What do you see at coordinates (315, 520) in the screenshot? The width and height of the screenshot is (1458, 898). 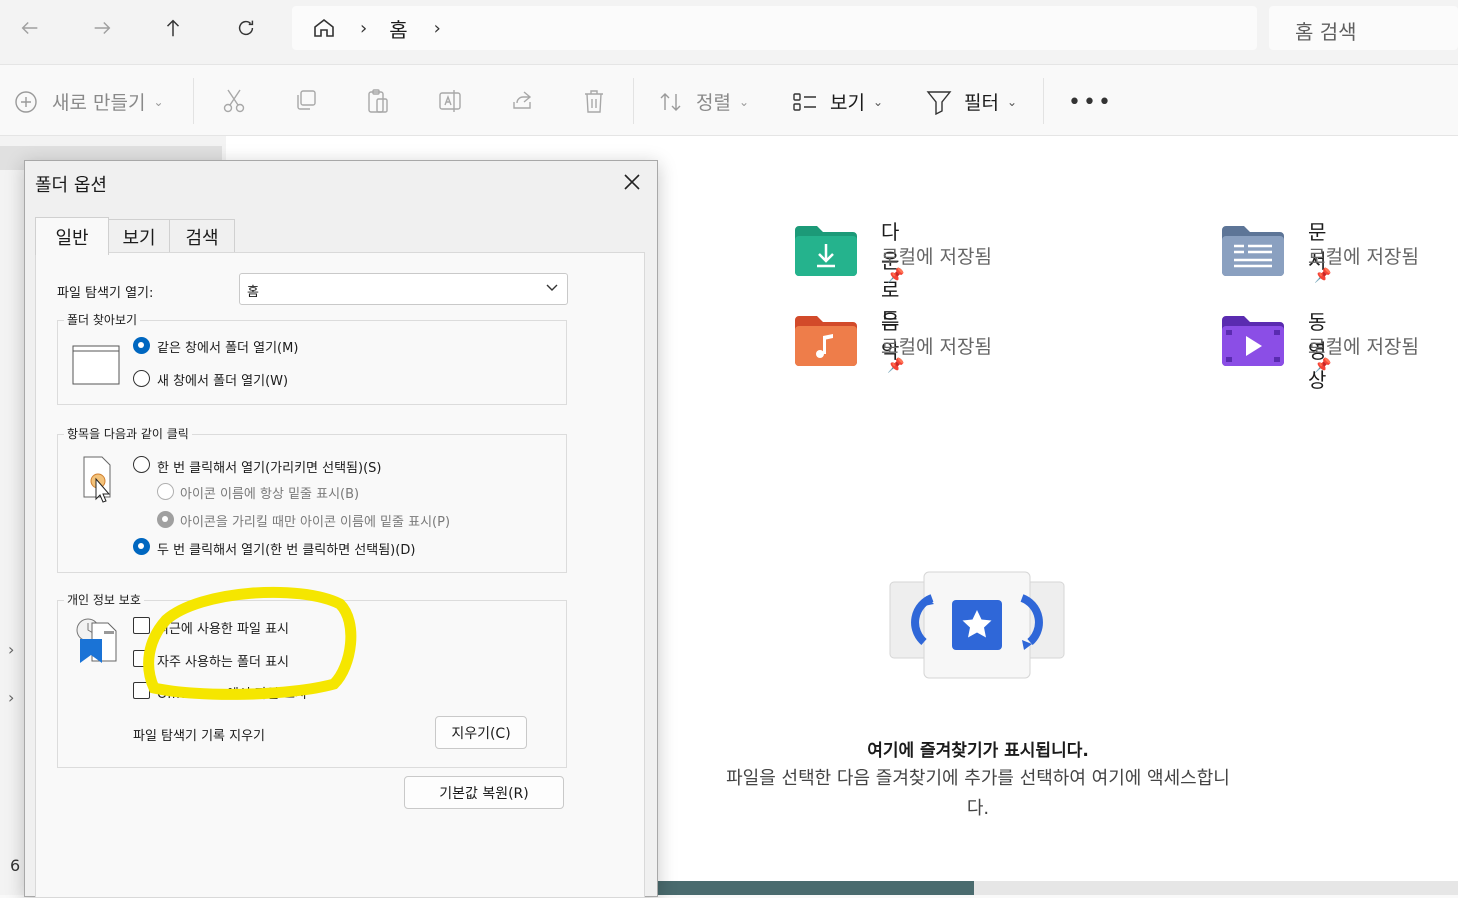 I see `underline-hover-label: 아이콘을 가리킬 때만 아이콘 이름에 밑줄 표시(P)` at bounding box center [315, 520].